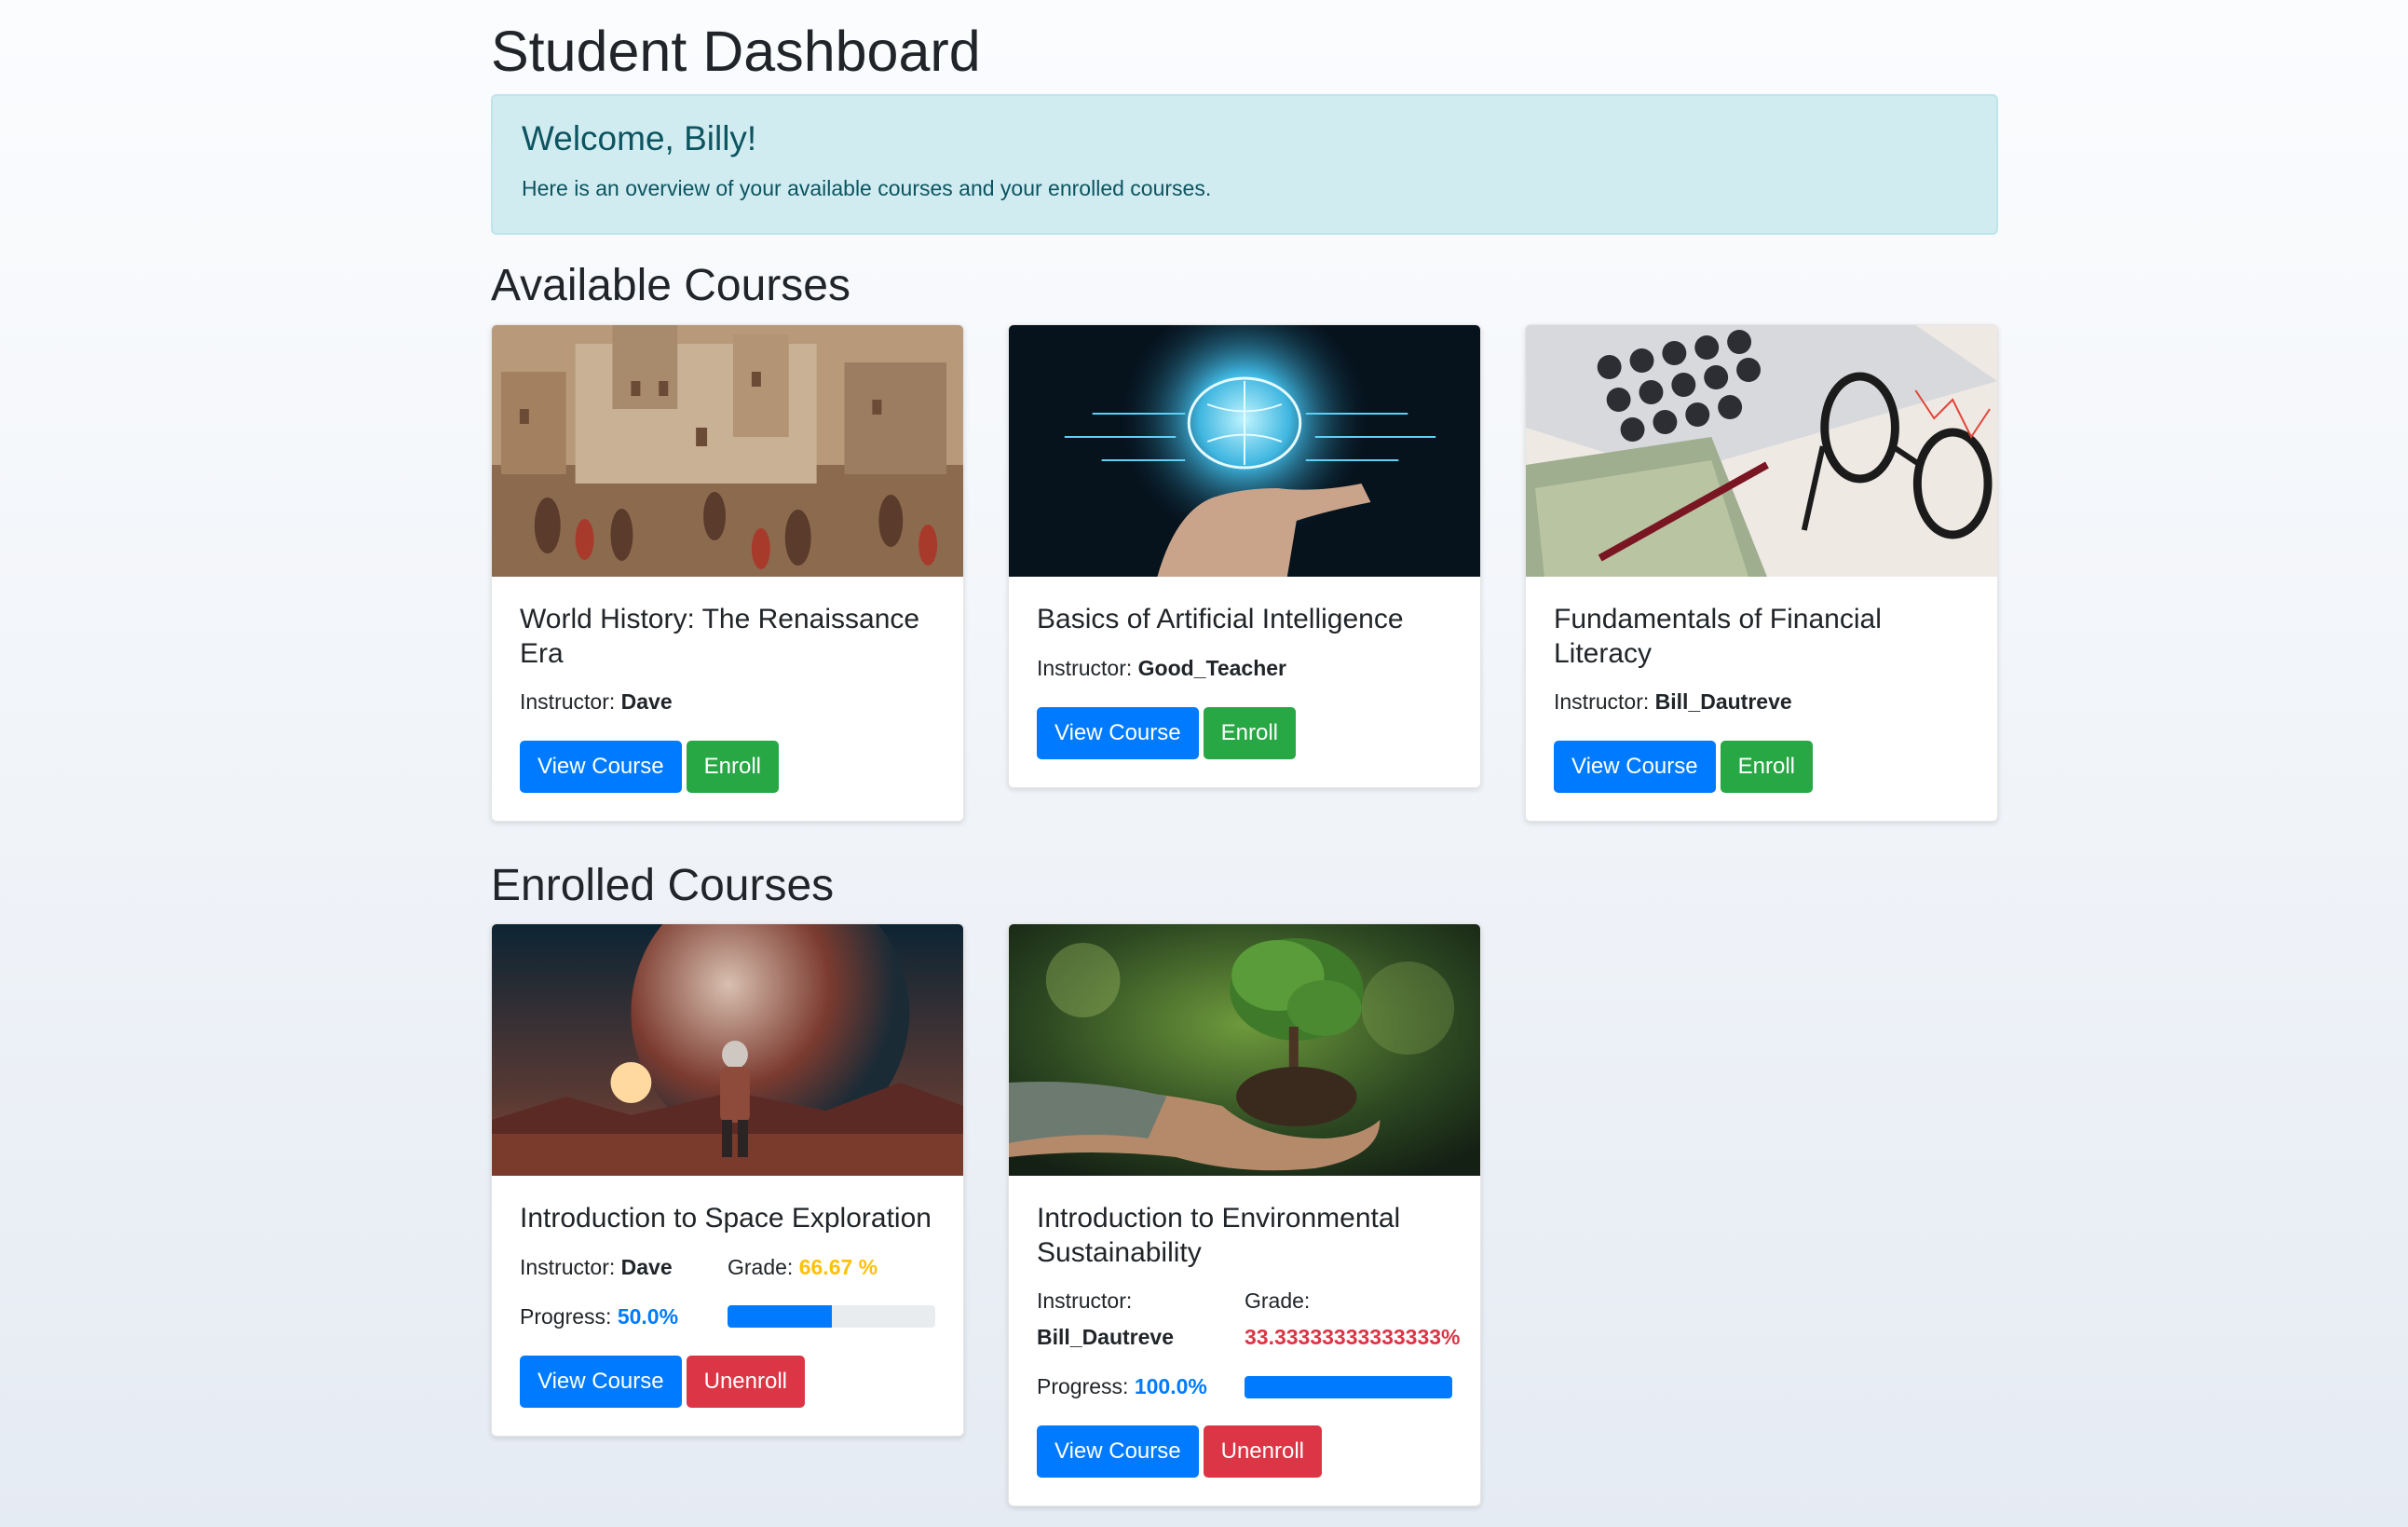 The image size is (2408, 1527). I want to click on course-progress: Progress: 50.0%, so click(624, 1316).